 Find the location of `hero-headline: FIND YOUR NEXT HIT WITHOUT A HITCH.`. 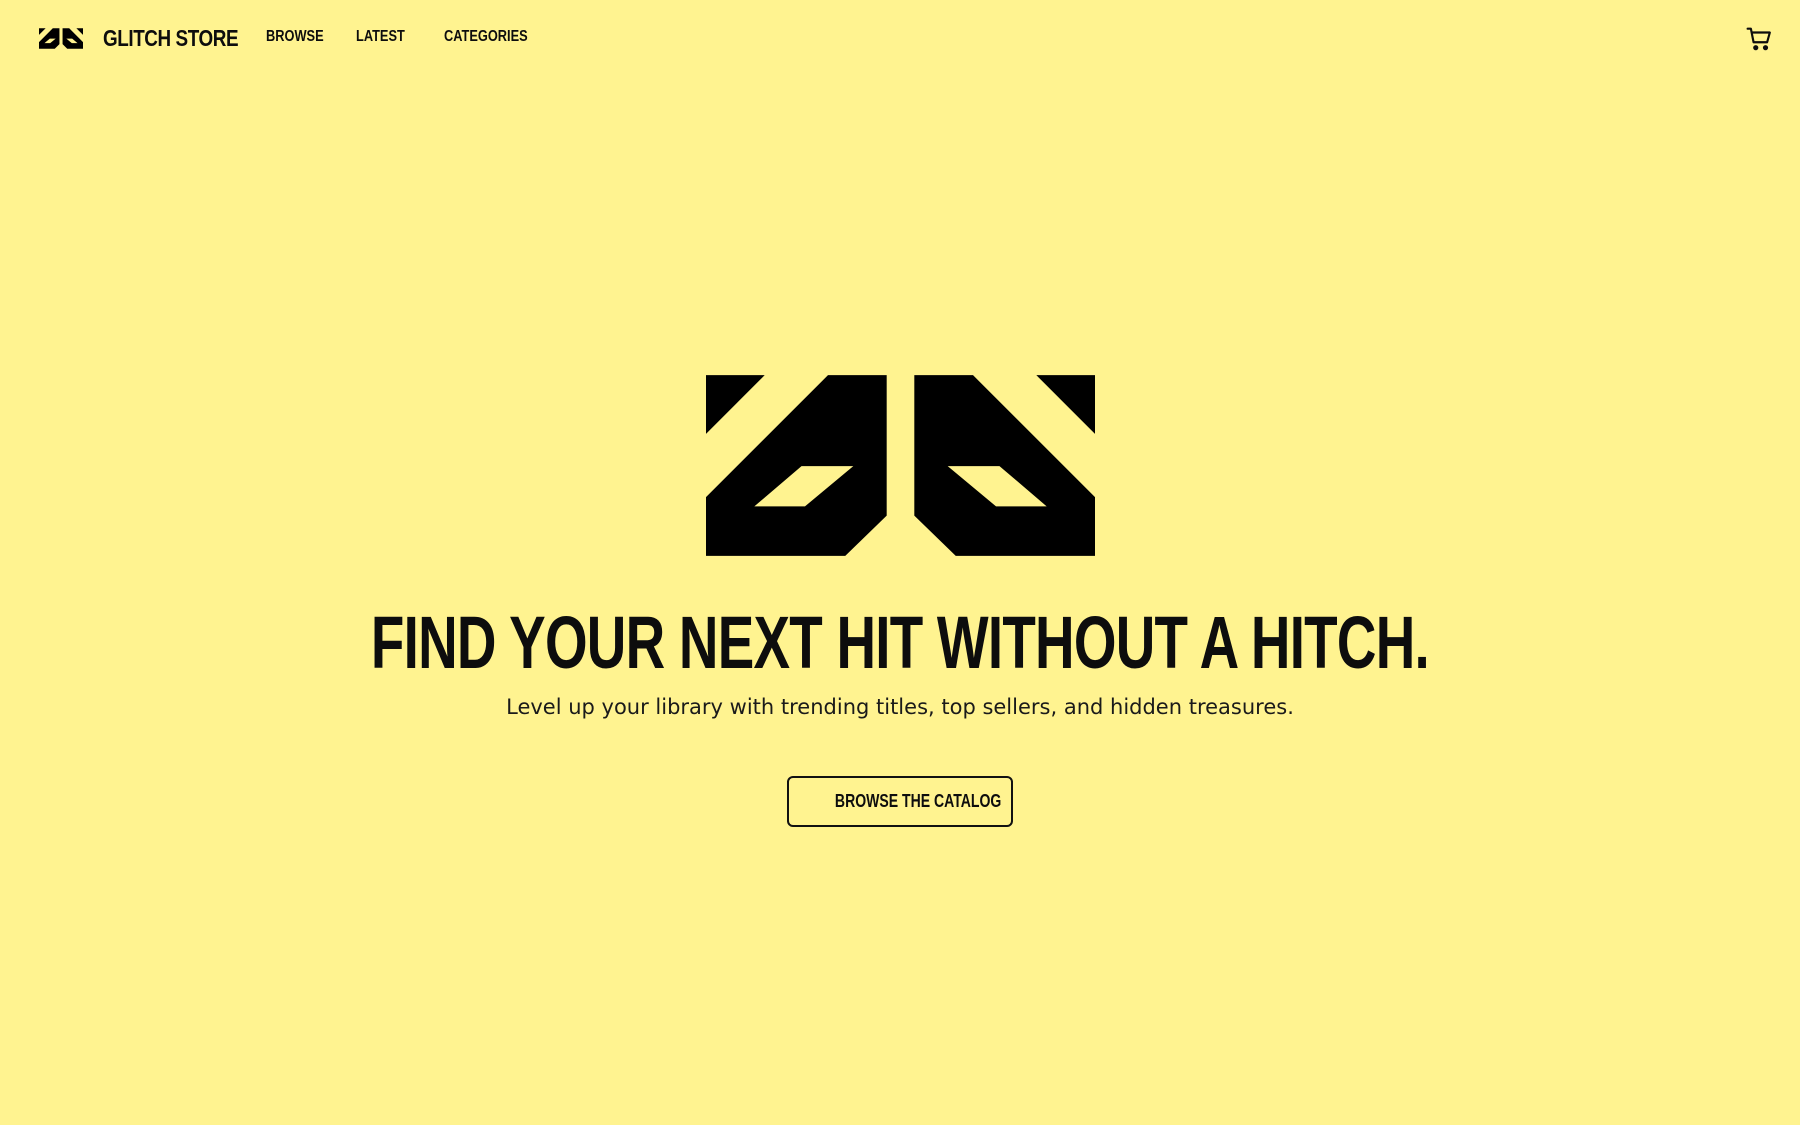

hero-headline: FIND YOUR NEXT HIT WITHOUT A HITCH. is located at coordinates (900, 642).